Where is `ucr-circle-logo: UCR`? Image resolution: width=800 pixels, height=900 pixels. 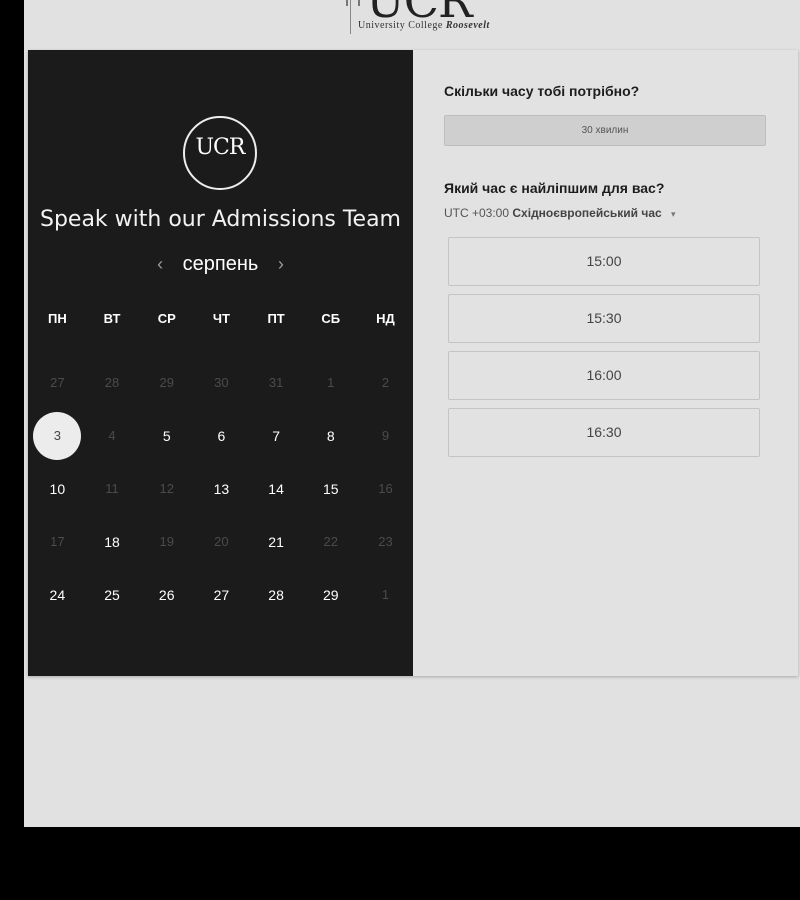 ucr-circle-logo: UCR is located at coordinates (220, 153).